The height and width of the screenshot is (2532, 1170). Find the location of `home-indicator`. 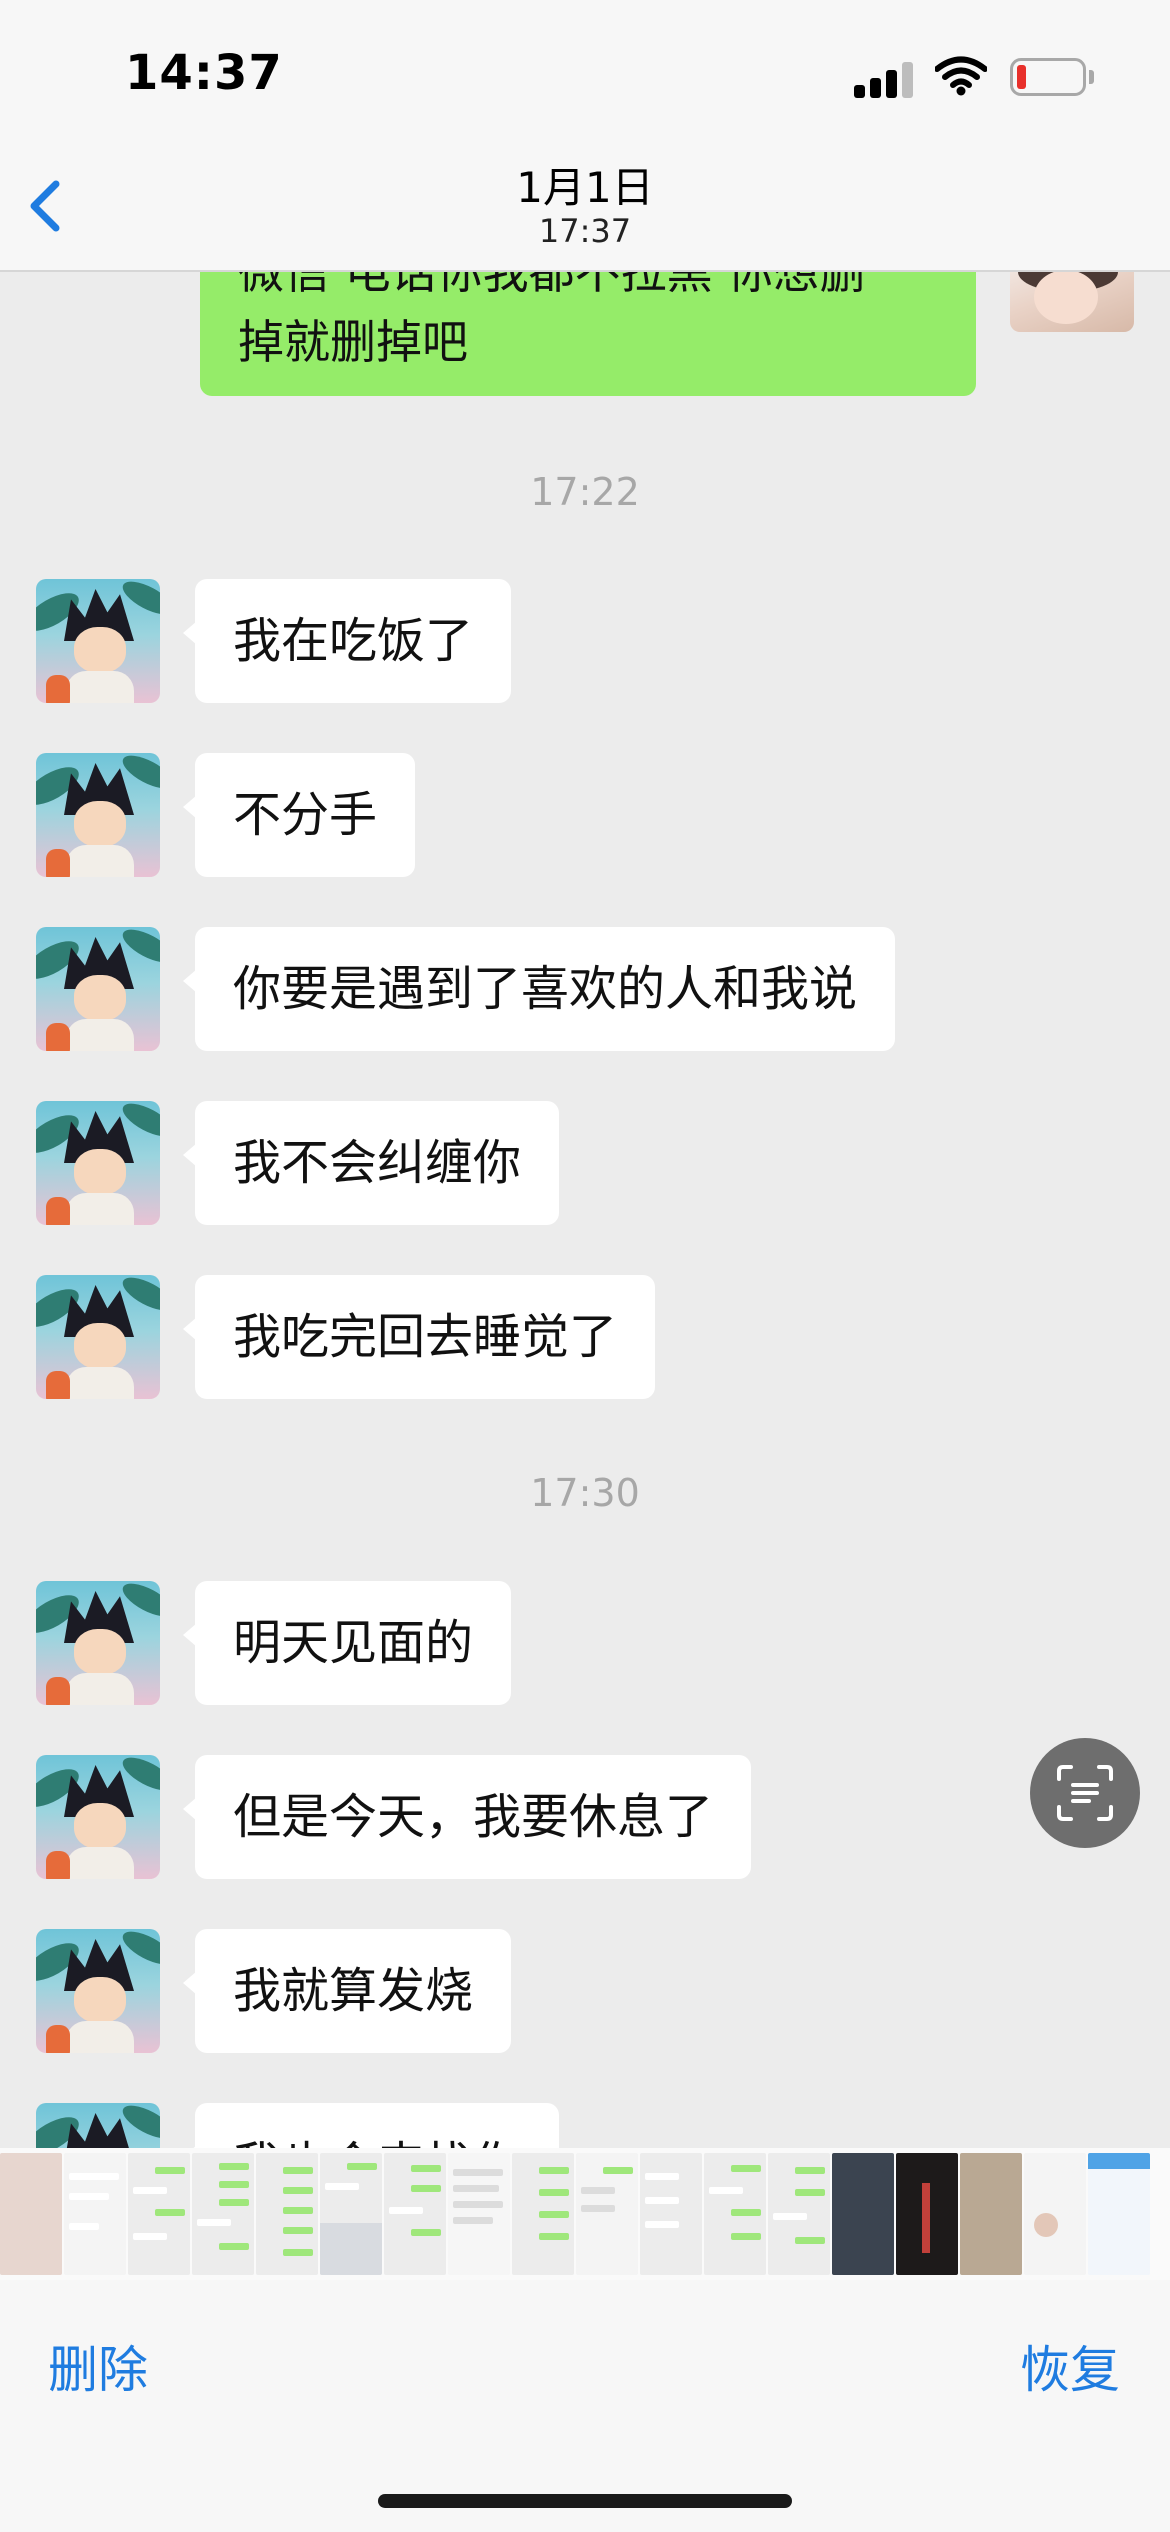

home-indicator is located at coordinates (585, 2501).